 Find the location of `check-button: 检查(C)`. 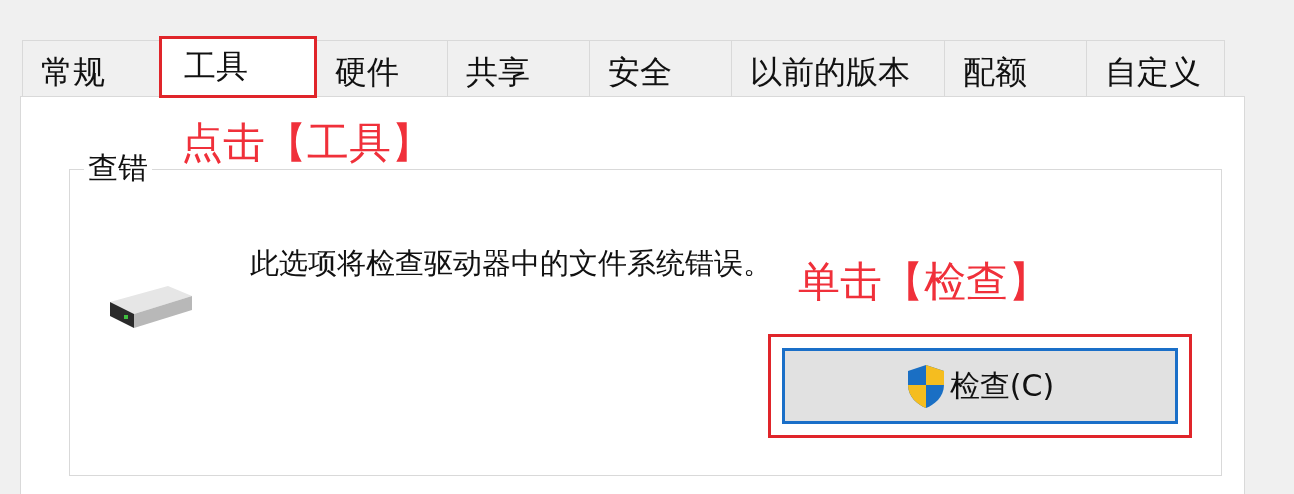

check-button: 检查(C) is located at coordinates (980, 386).